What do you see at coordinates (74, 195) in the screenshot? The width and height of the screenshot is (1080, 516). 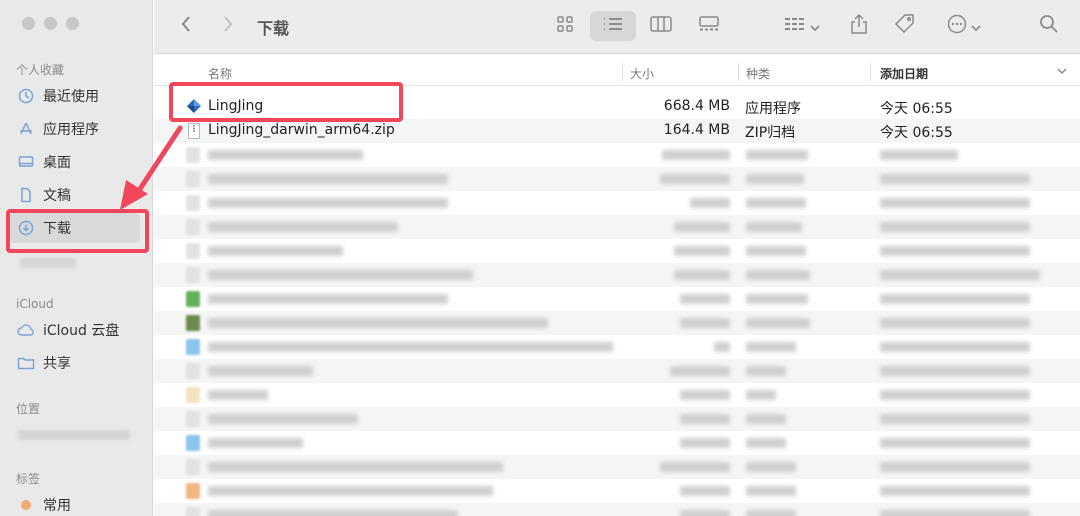 I see `sidebar-item-documents: 文稿` at bounding box center [74, 195].